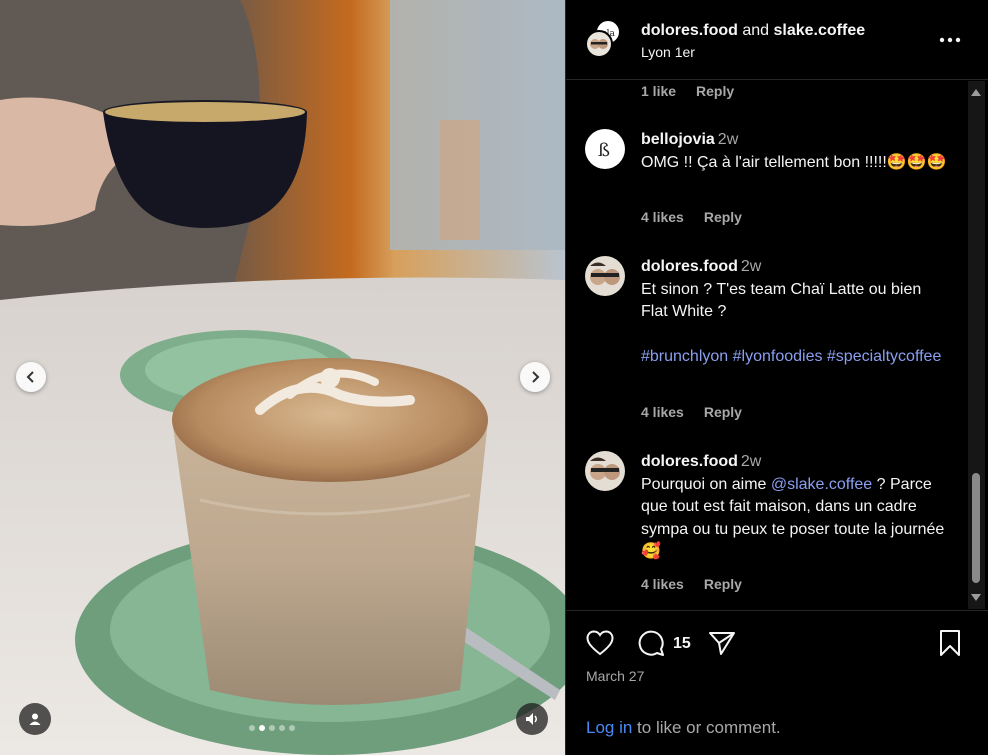 The width and height of the screenshot is (988, 755). What do you see at coordinates (682, 643) in the screenshot?
I see `comment-count: 15` at bounding box center [682, 643].